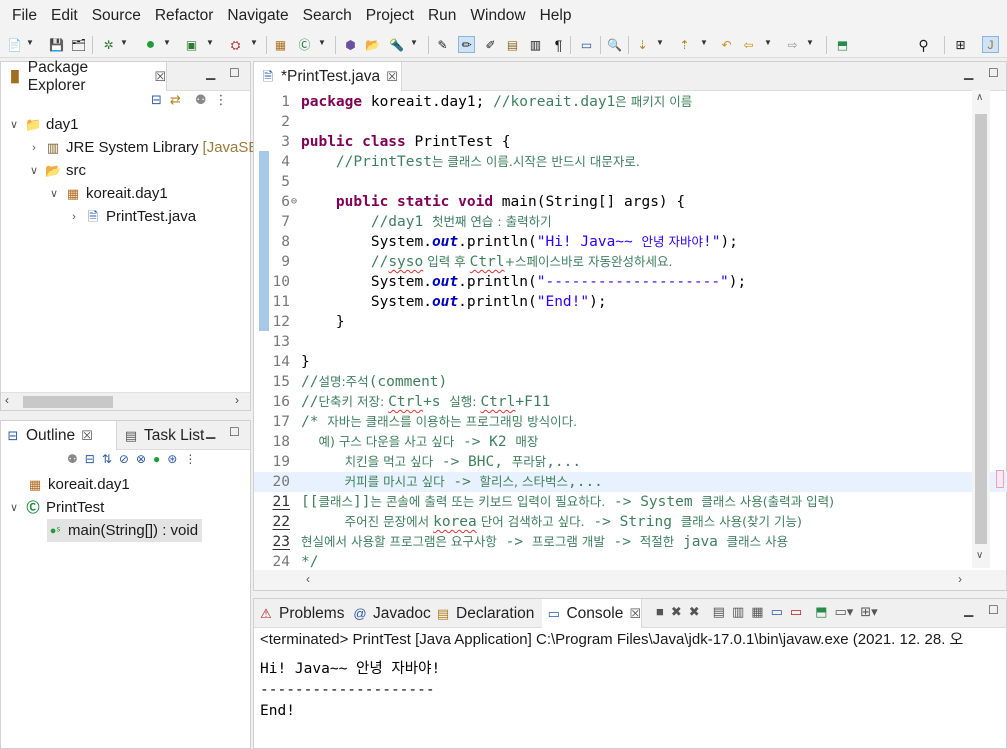 The width and height of the screenshot is (1007, 749). What do you see at coordinates (630, 222) in the screenshot?
I see `code-line: 7 //day1 첫번째 연습 : 출력하기` at bounding box center [630, 222].